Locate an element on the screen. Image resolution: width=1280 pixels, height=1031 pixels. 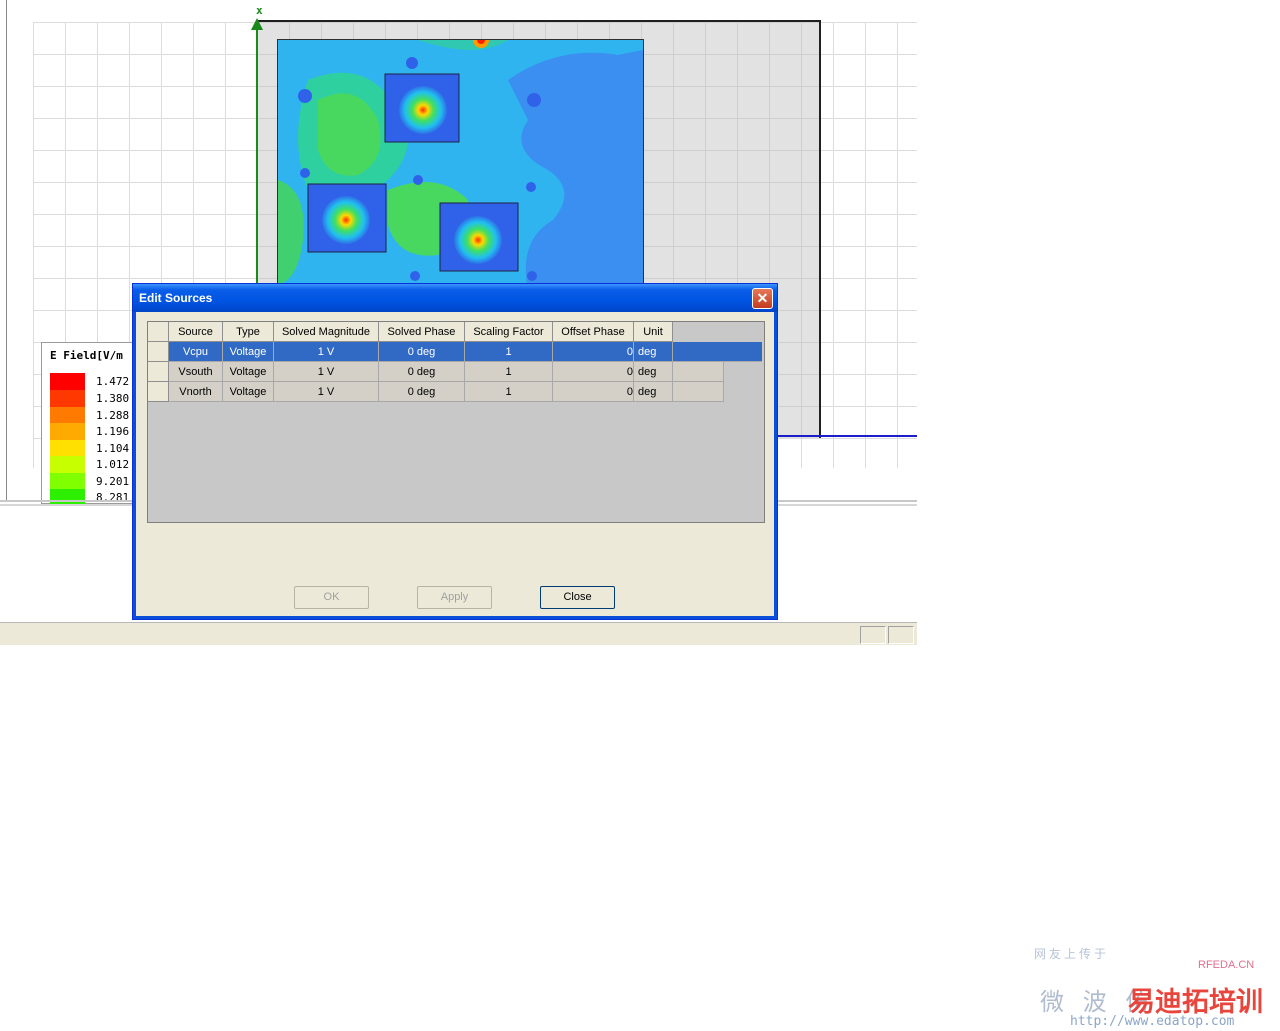
column-header-offset-phase: Offset Phase is located at coordinates (593, 332).